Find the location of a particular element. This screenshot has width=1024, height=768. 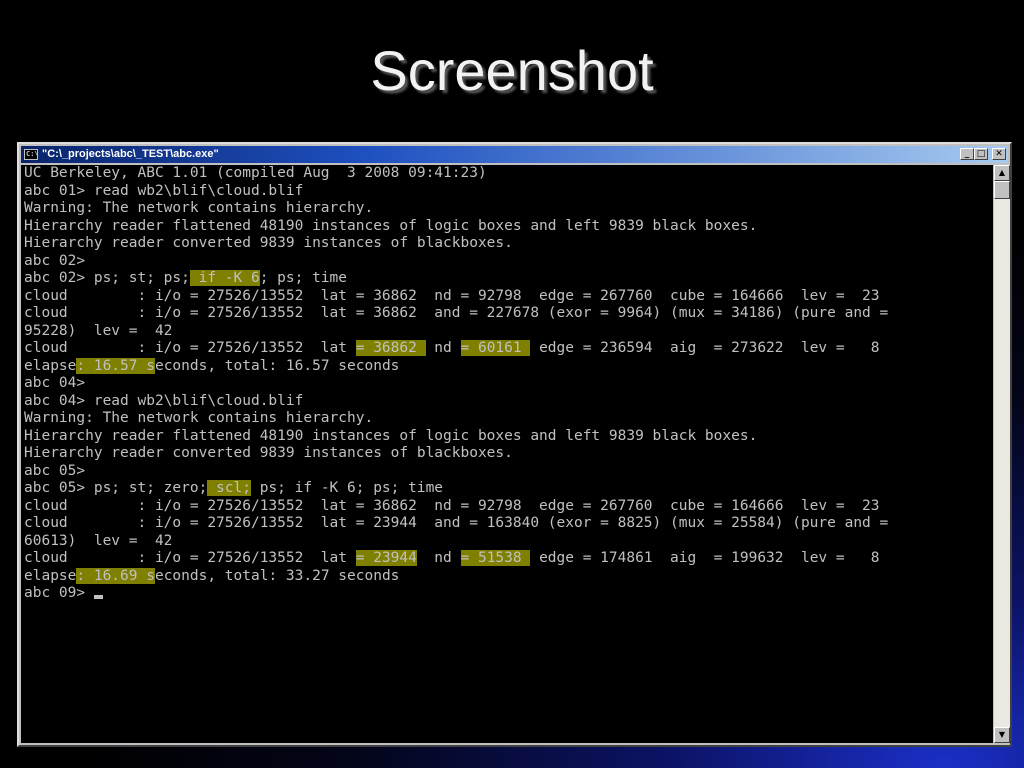

console-text-segment: ps; if -K 6; ps; time is located at coordinates (347, 488).